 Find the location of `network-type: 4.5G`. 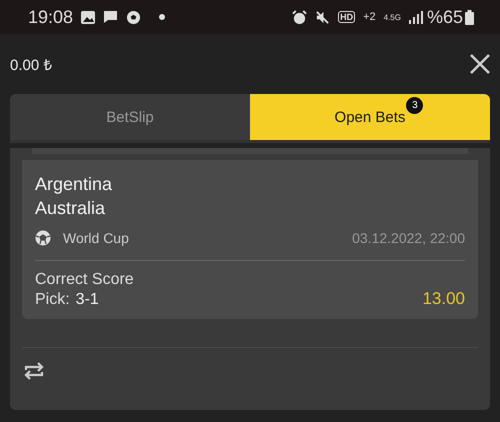

network-type: 4.5G is located at coordinates (392, 17).